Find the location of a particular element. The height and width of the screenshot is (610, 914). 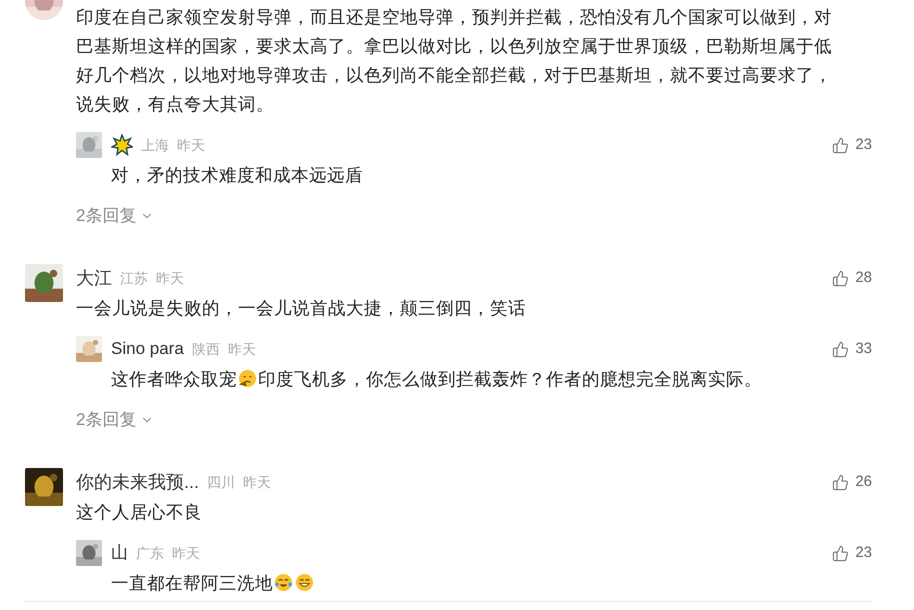

location: 上海 is located at coordinates (155, 145).